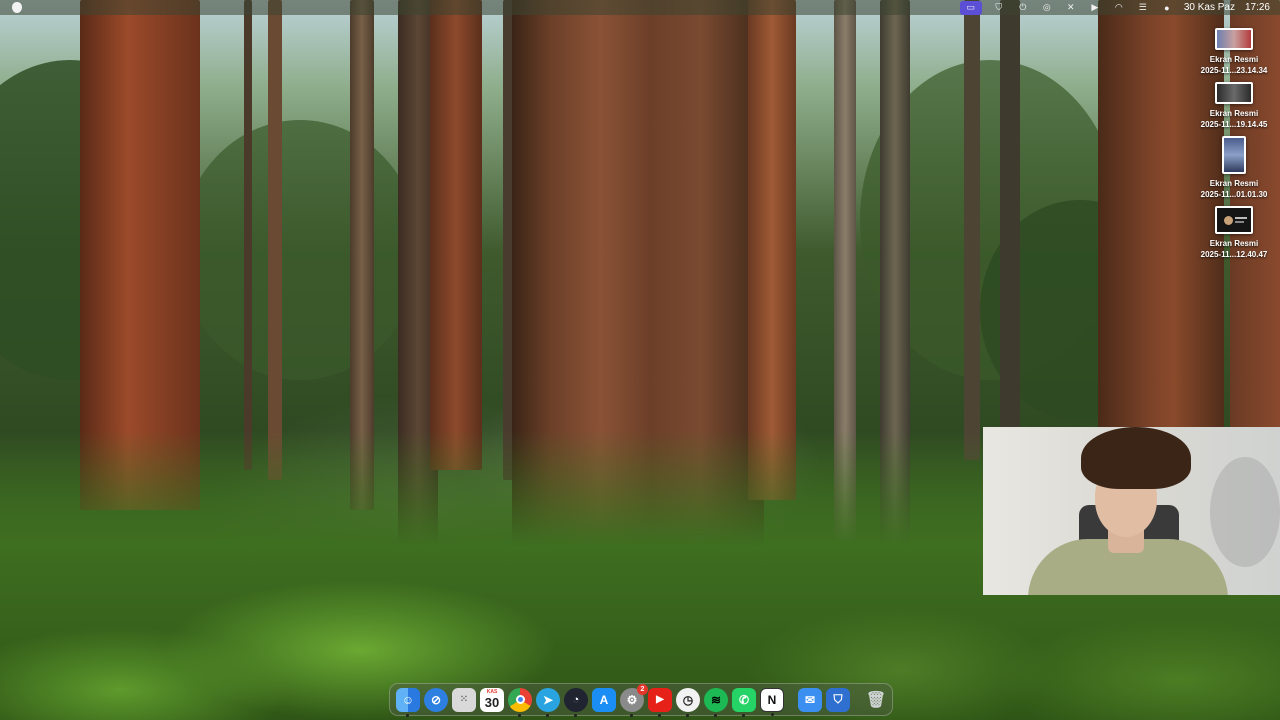 The image size is (1280, 720). Describe the element at coordinates (876, 700) in the screenshot. I see `trash-icon: 🗑` at that location.